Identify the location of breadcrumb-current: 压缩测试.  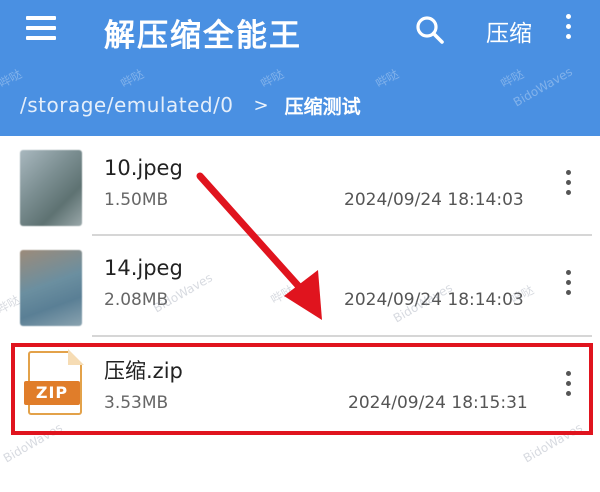
(323, 105).